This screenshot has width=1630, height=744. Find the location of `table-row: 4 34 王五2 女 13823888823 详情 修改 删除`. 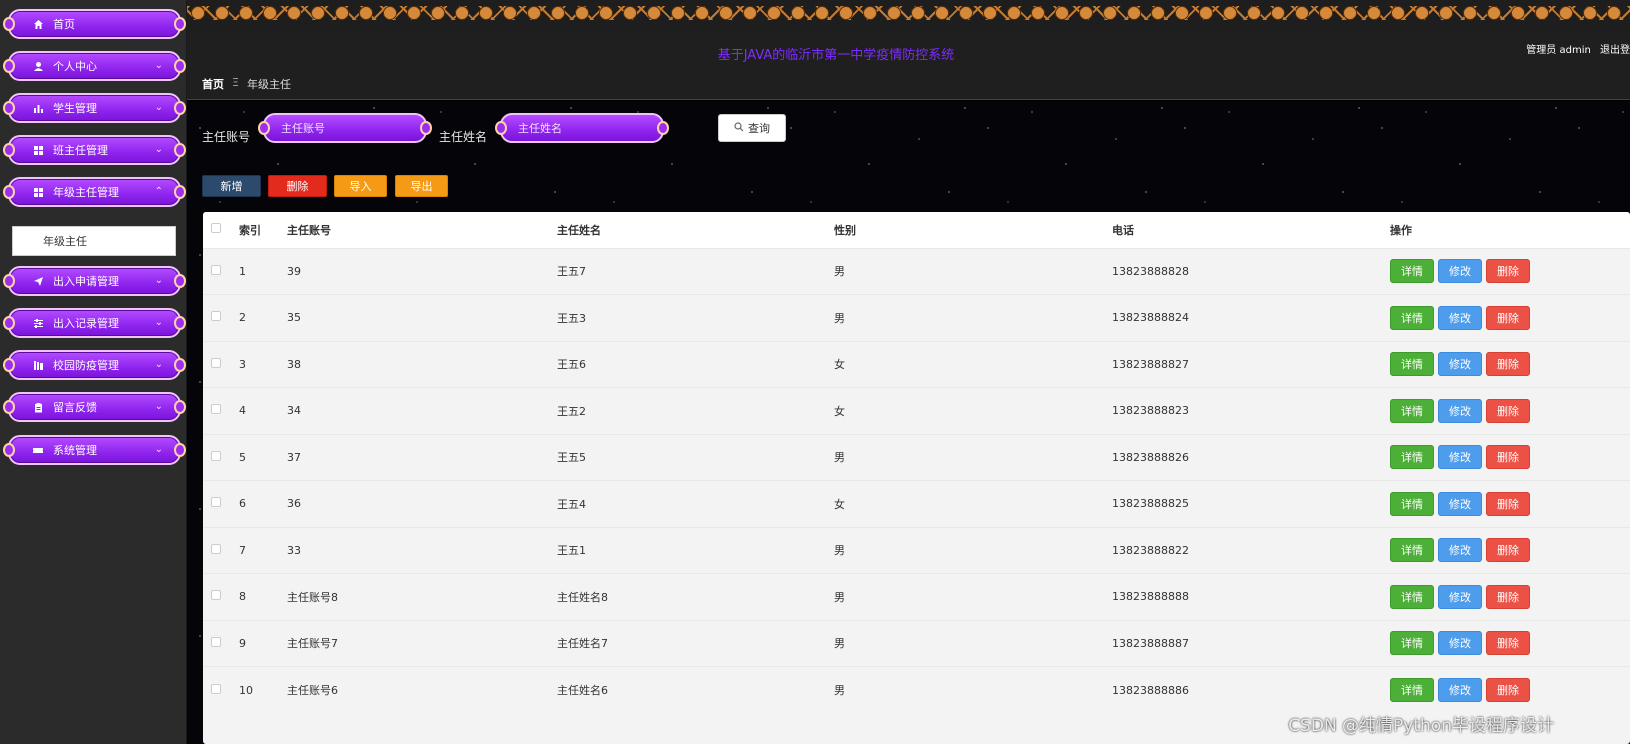

table-row: 4 34 王五2 女 13823888823 详情 修改 删除 is located at coordinates (916, 411).